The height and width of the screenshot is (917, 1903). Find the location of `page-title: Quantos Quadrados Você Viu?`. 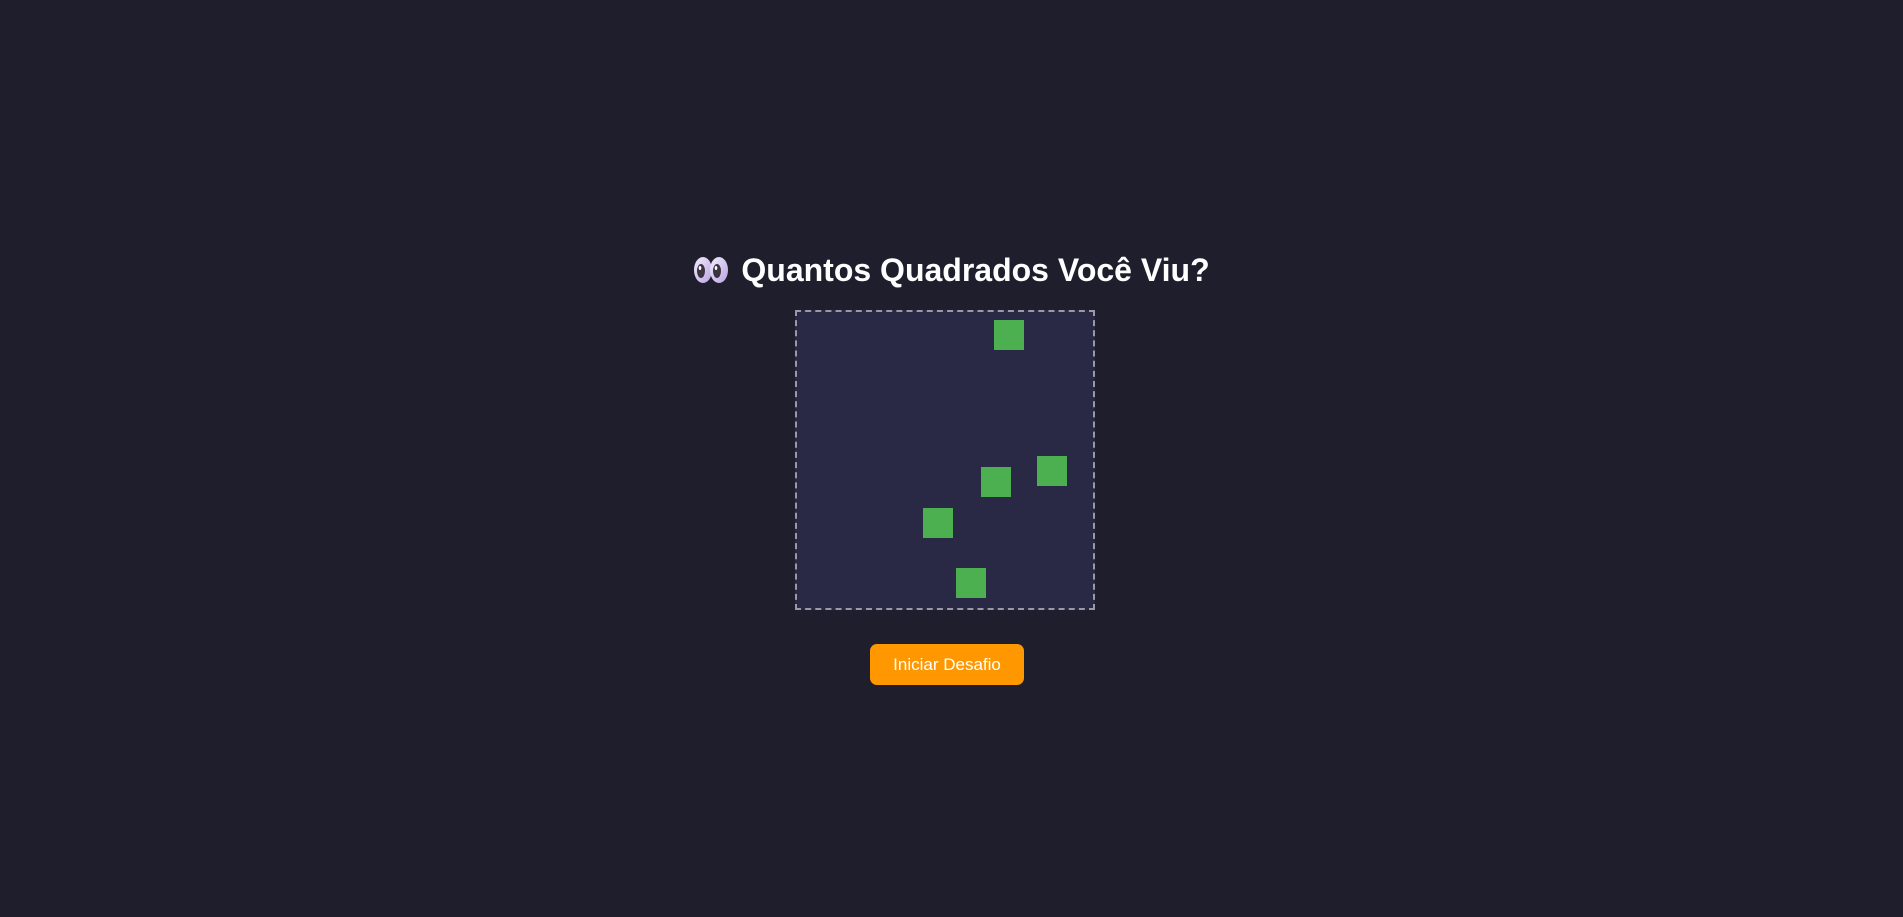

page-title: Quantos Quadrados Você Viu? is located at coordinates (951, 270).